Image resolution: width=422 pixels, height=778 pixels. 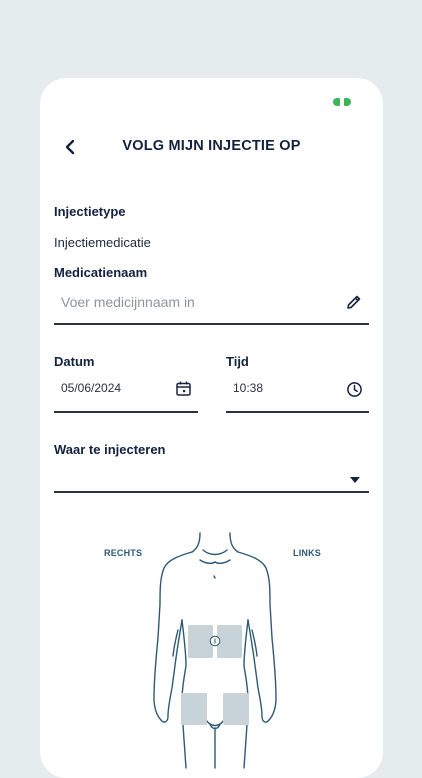 I want to click on date-label: Datum, so click(x=74, y=361).